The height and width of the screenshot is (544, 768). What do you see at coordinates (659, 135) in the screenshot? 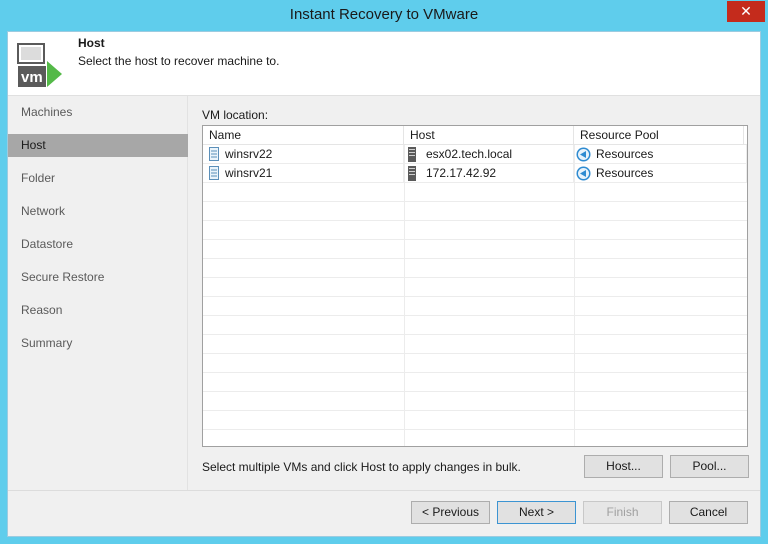
I see `column-header-resource-pool: Resource Pool` at bounding box center [659, 135].